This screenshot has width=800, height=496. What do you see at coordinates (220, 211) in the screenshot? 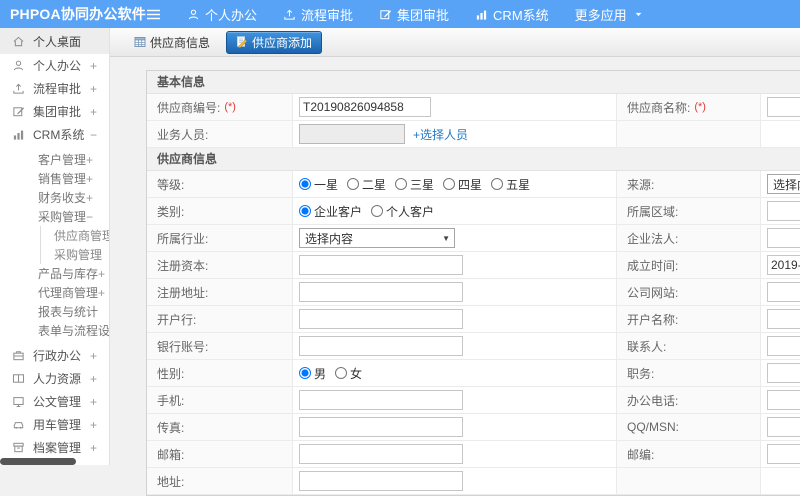
I see `field-label-cell: 类别:` at bounding box center [220, 211].